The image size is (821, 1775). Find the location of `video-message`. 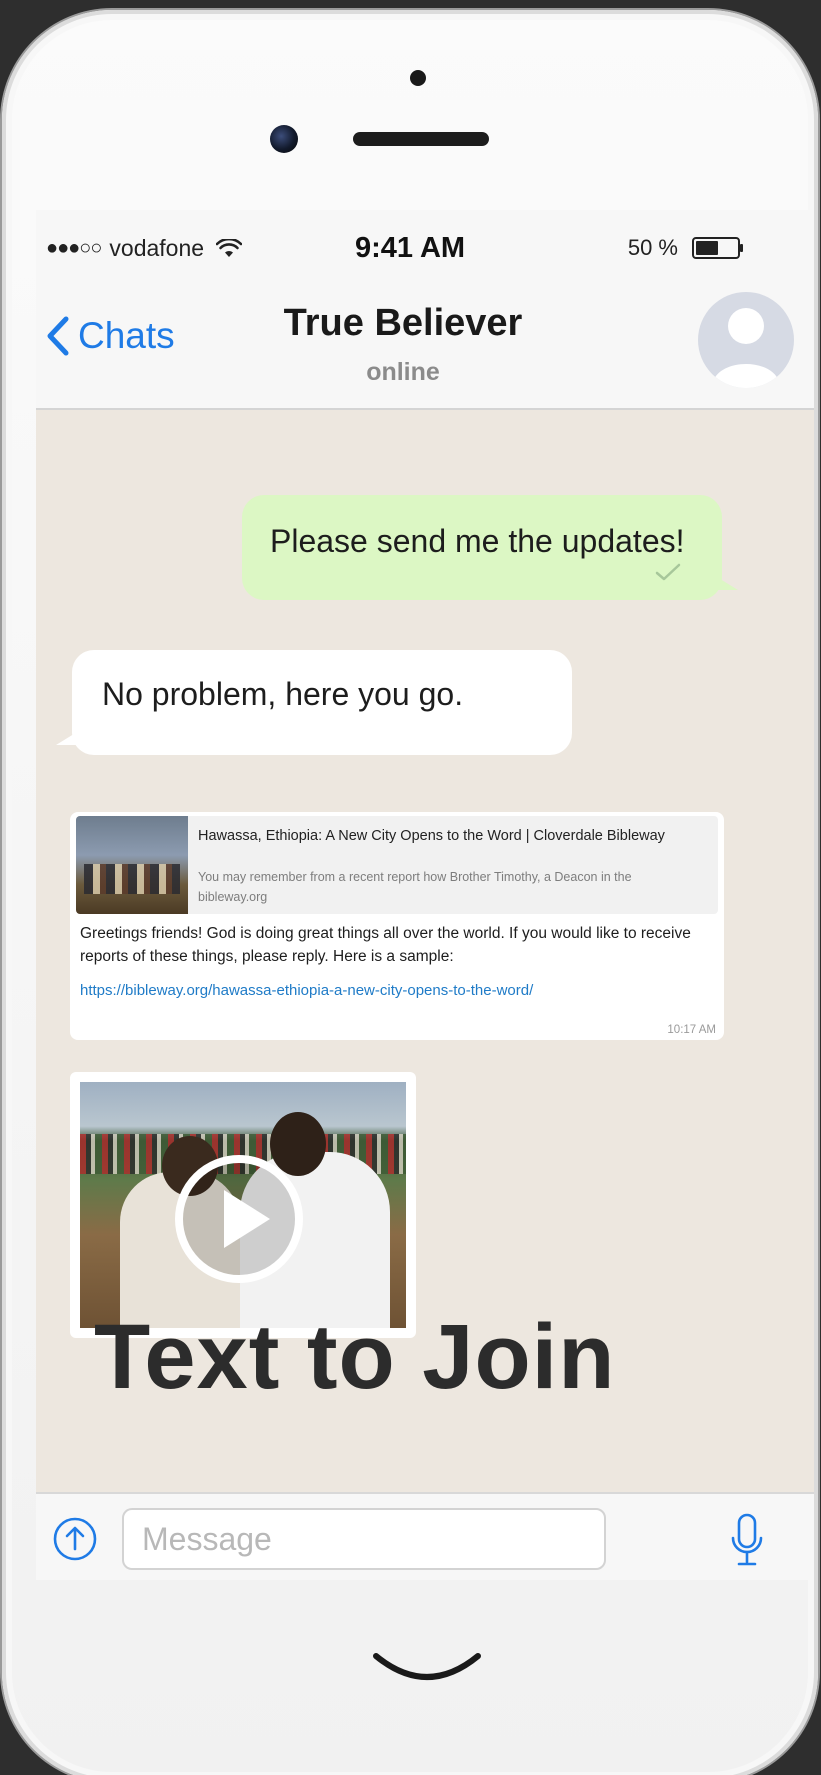

video-message is located at coordinates (243, 1205).